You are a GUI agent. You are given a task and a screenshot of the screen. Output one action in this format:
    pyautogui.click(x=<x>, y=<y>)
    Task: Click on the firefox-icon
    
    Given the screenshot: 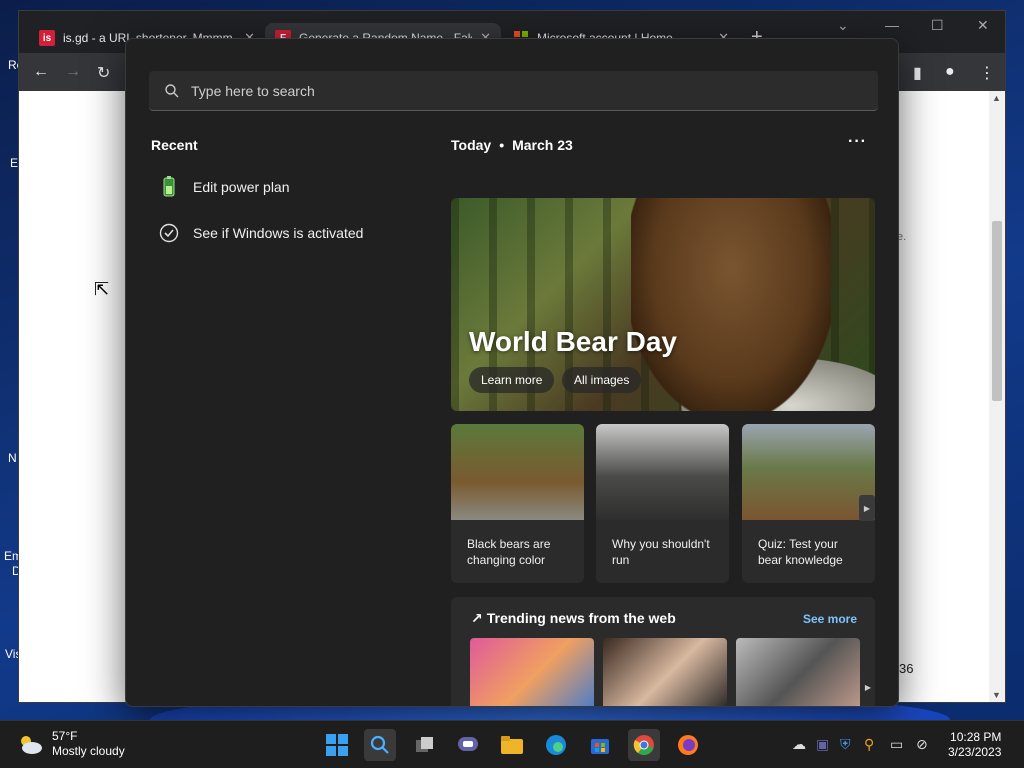 What is the action you would take?
    pyautogui.click(x=688, y=745)
    